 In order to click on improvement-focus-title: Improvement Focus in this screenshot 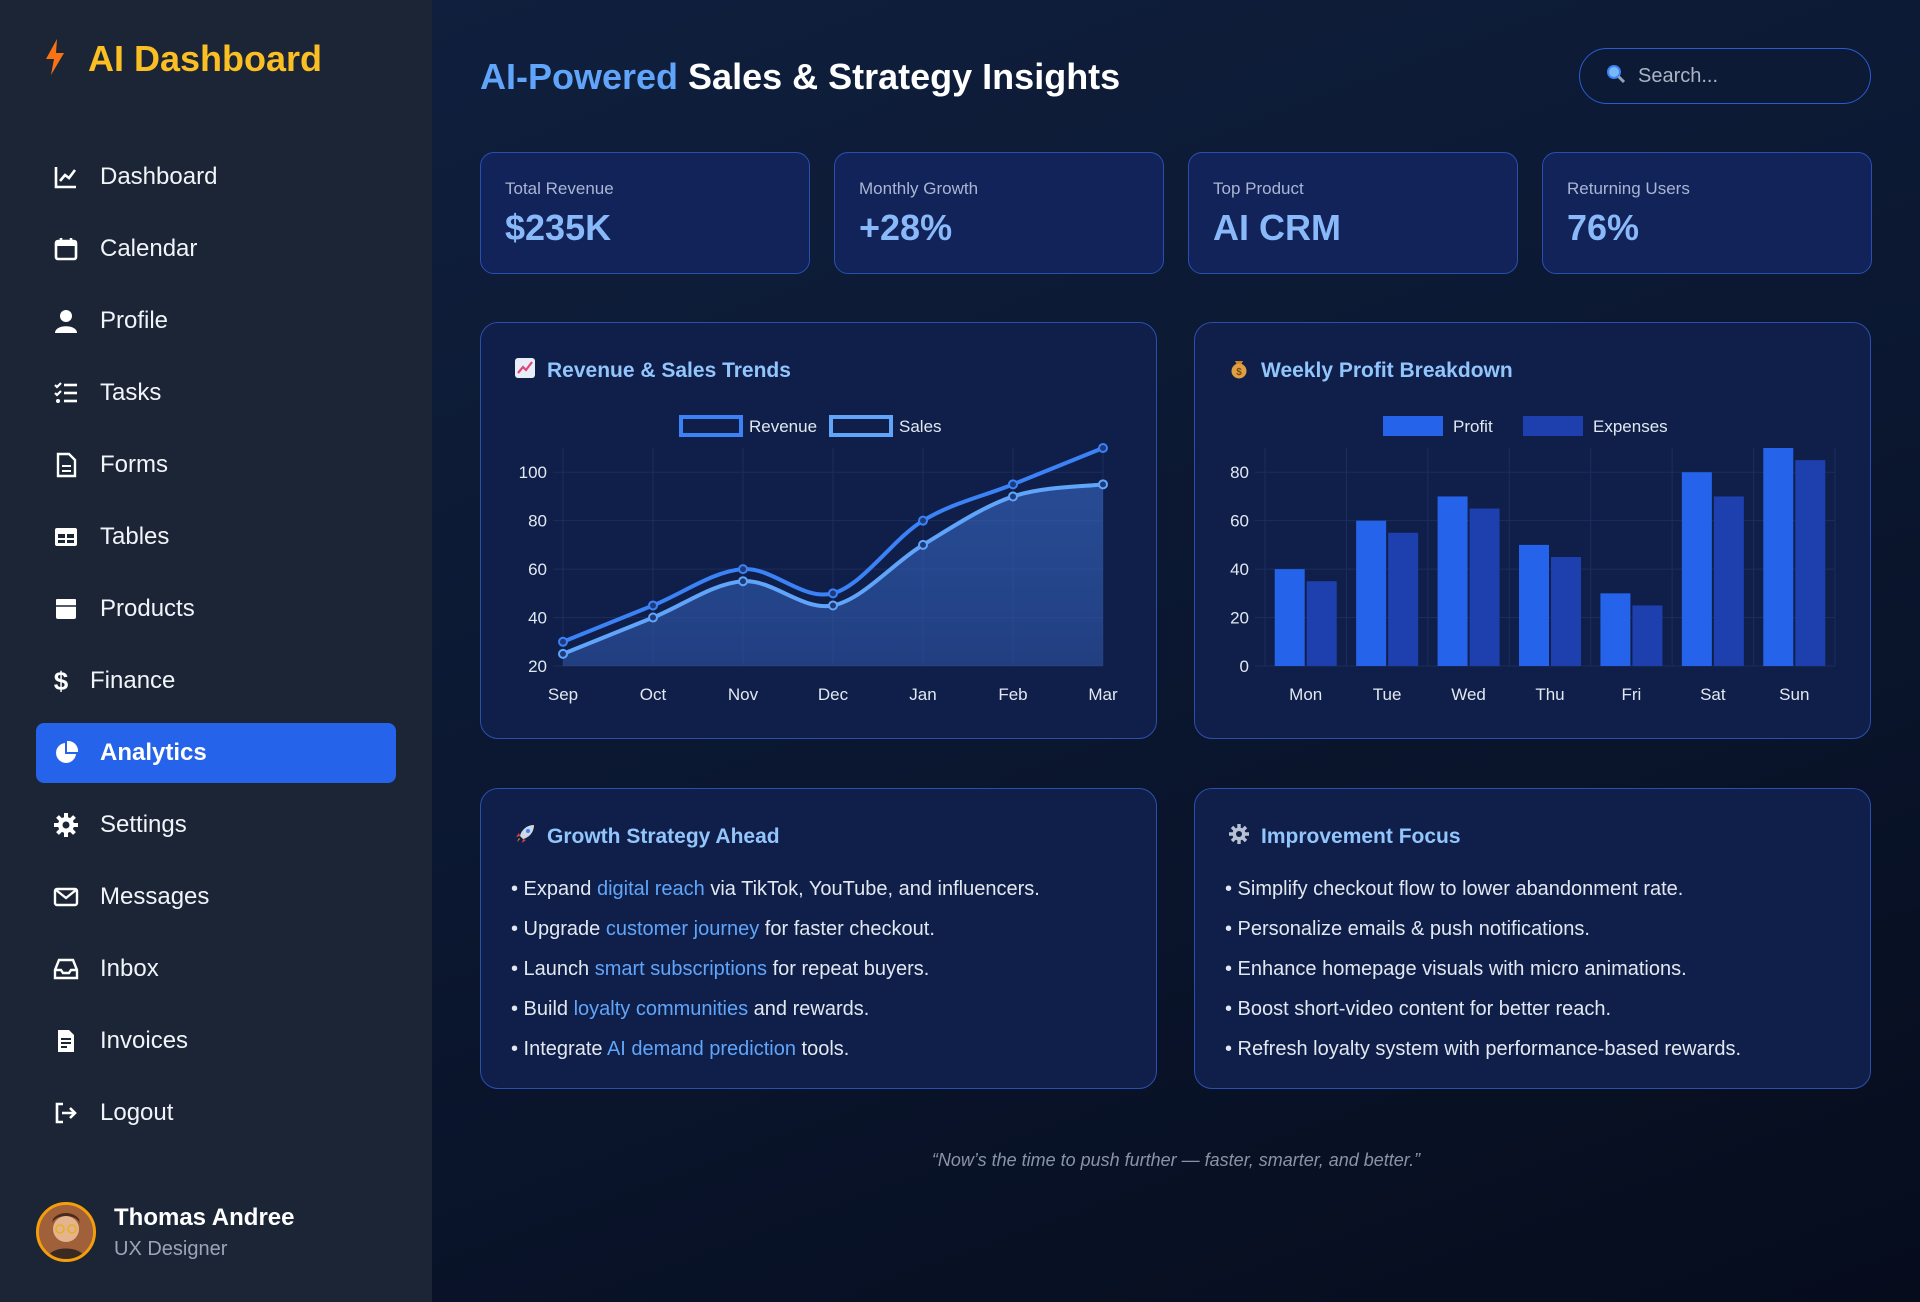, I will do `click(1361, 836)`.